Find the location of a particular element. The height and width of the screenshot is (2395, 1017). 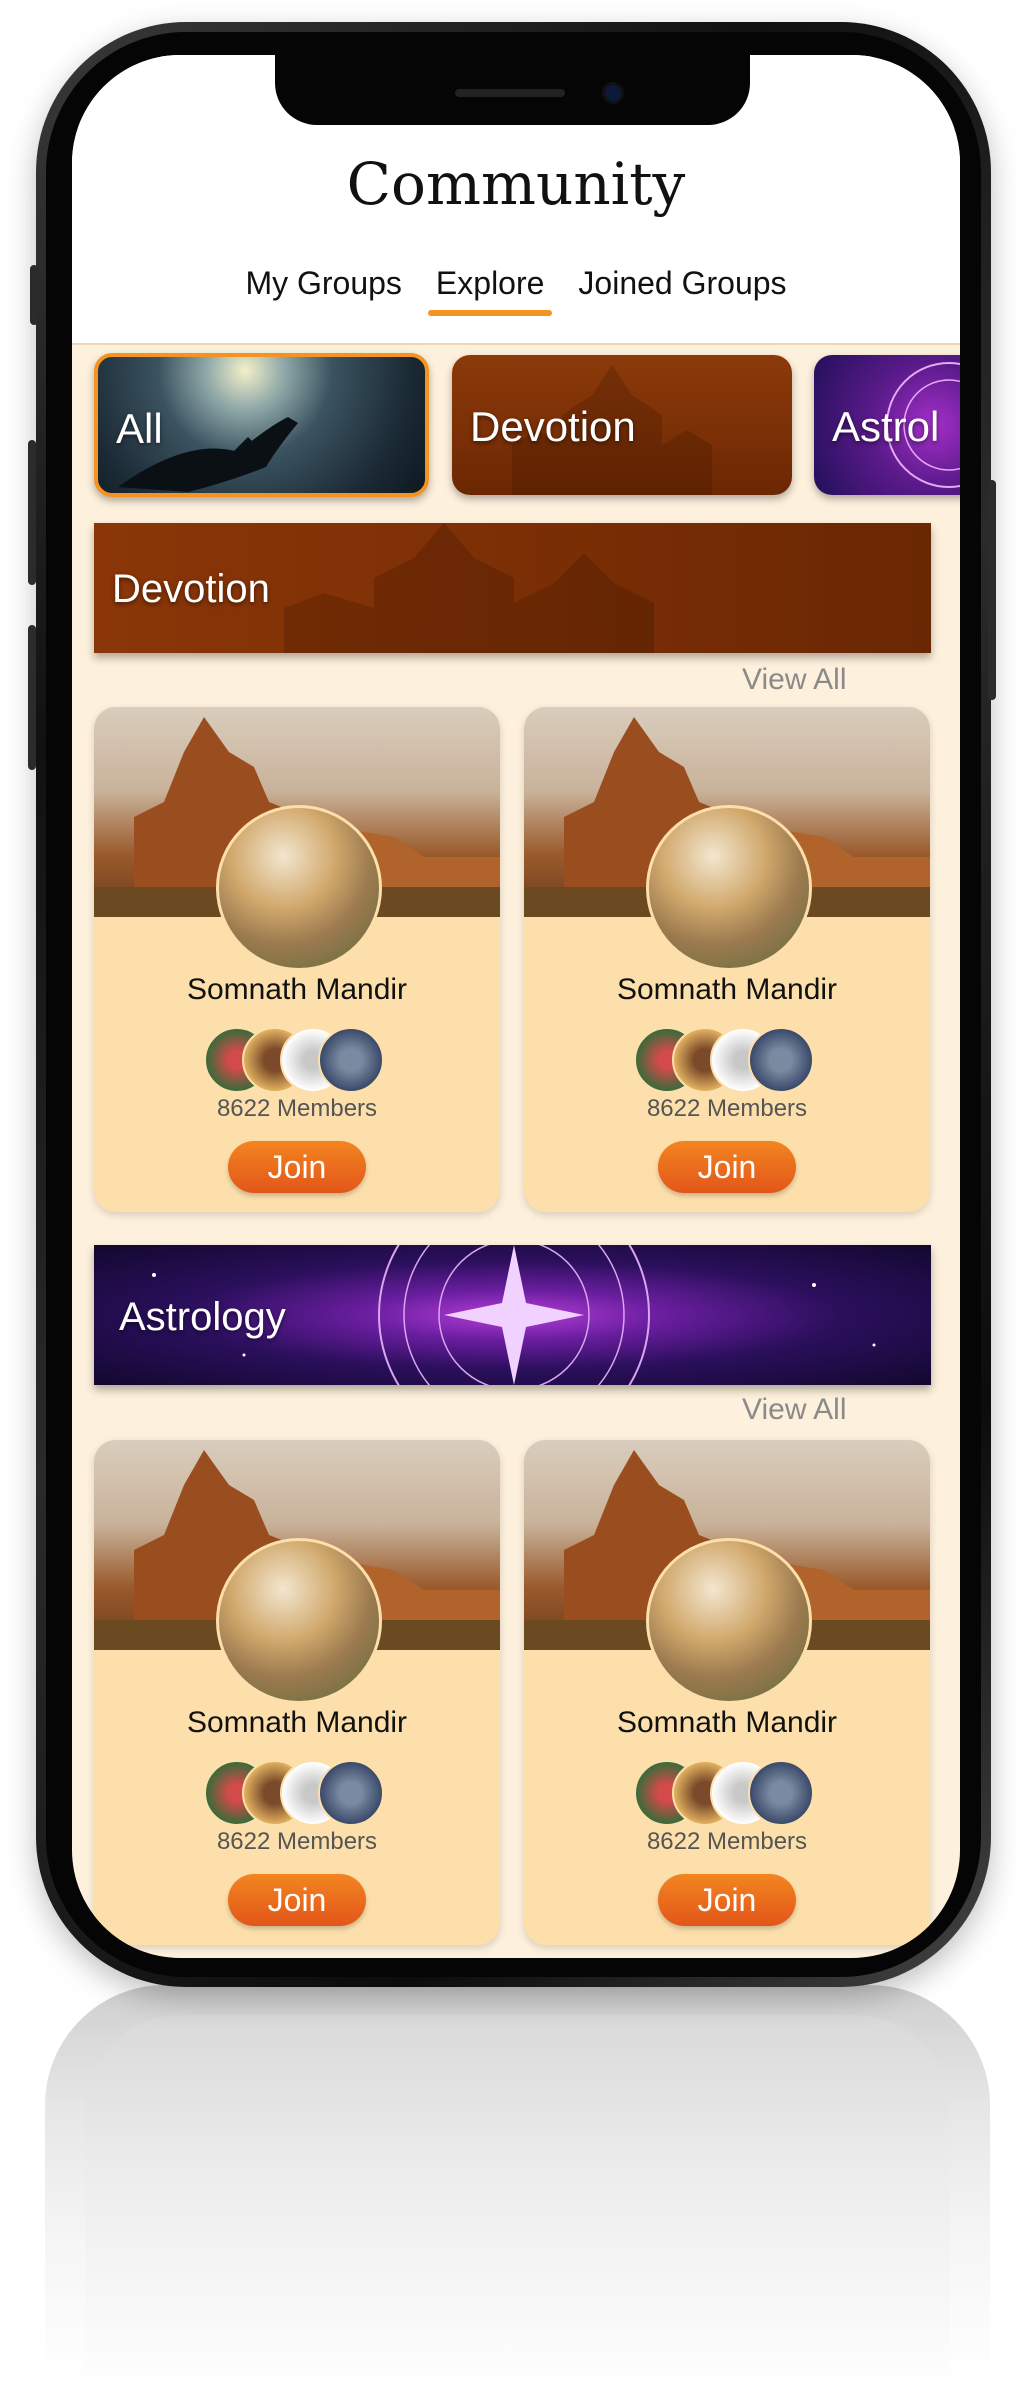

section-title: Astrology is located at coordinates (202, 1317).